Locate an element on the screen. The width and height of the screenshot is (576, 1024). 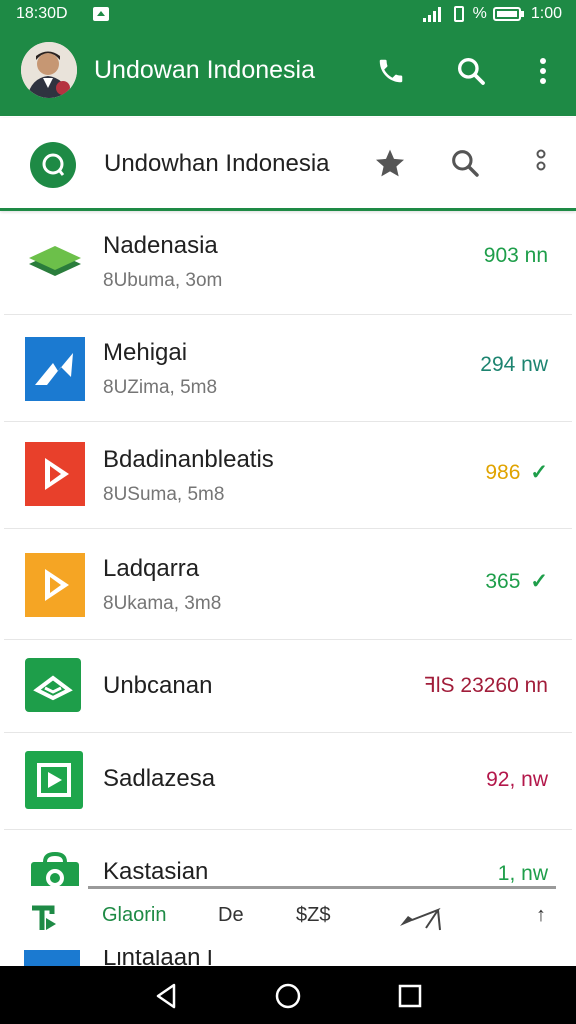
item-meta: 294 nw is located at coordinates (514, 364).